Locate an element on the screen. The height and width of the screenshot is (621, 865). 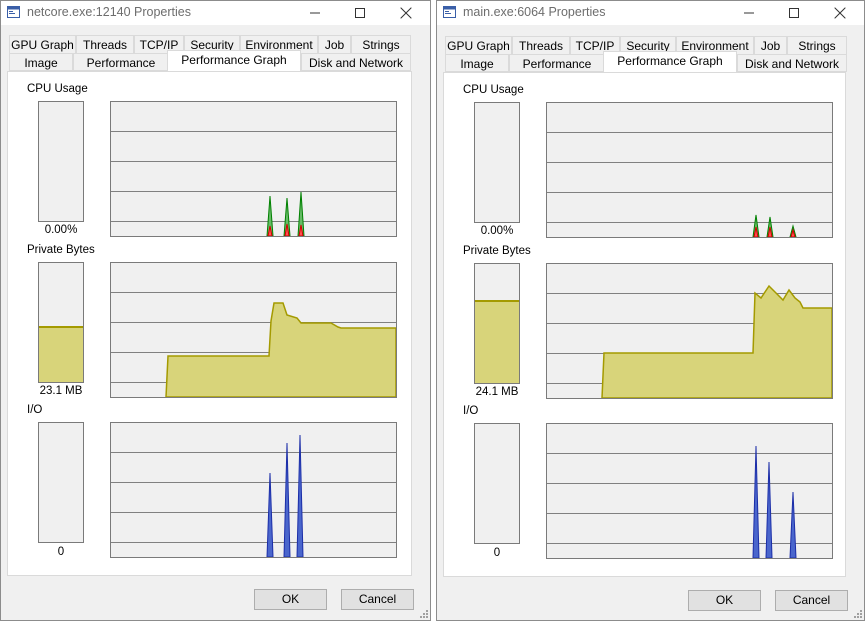
title-bar: netcore.exe:12140 Properties is located at coordinates (215, 13).